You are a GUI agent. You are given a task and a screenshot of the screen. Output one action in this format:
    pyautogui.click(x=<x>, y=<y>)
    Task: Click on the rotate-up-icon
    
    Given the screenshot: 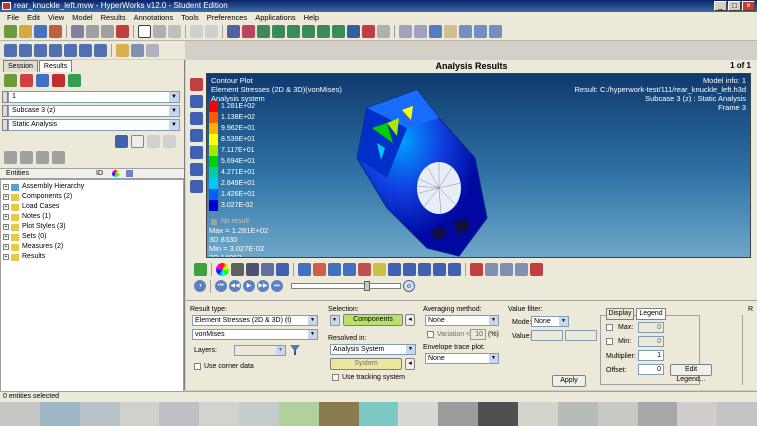 What is the action you would take?
    pyautogui.click(x=293, y=31)
    